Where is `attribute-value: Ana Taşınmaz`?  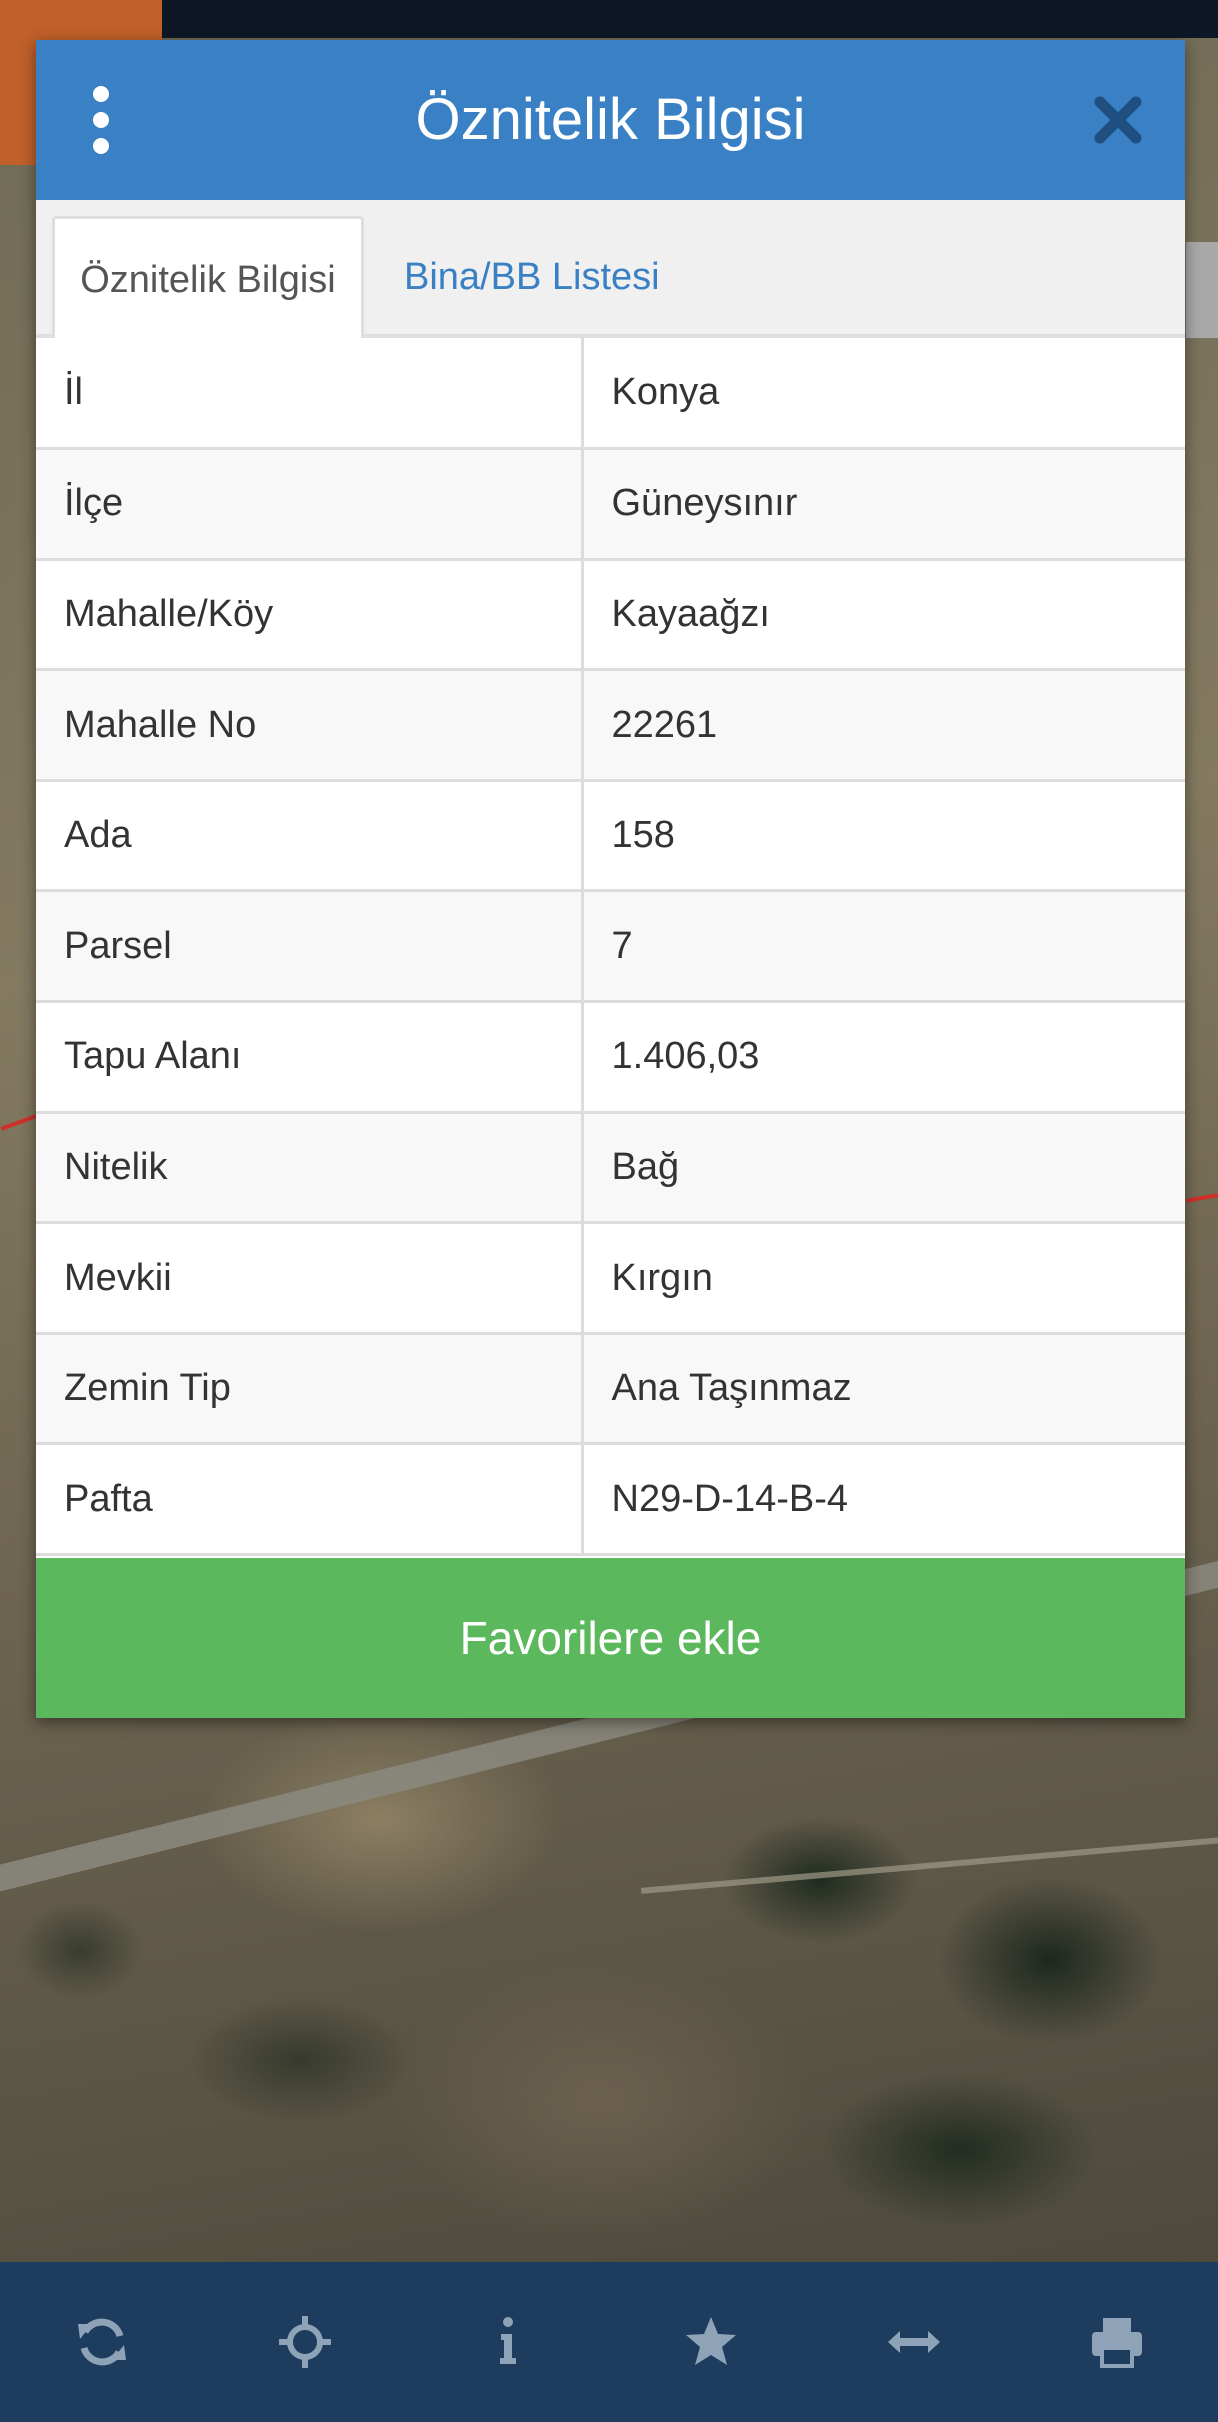
attribute-value: Ana Taşınmaz is located at coordinates (883, 1389).